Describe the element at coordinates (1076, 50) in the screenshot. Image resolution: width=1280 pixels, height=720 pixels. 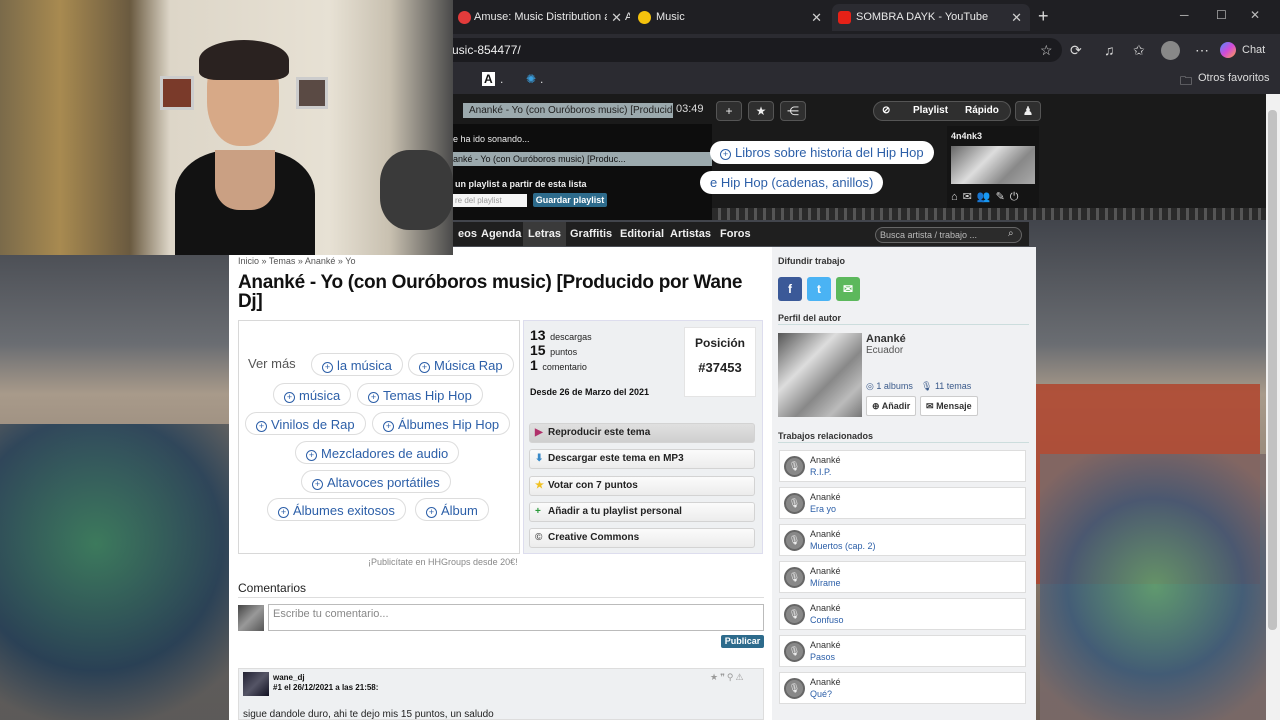
I see `extensions-icon: ⟳` at that location.